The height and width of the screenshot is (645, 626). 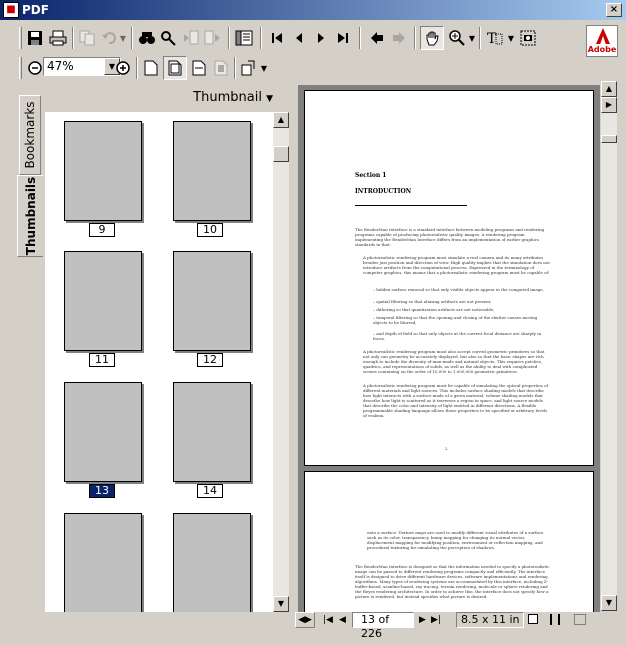 I want to click on last-page-icon: ▶|, so click(x=438, y=620).